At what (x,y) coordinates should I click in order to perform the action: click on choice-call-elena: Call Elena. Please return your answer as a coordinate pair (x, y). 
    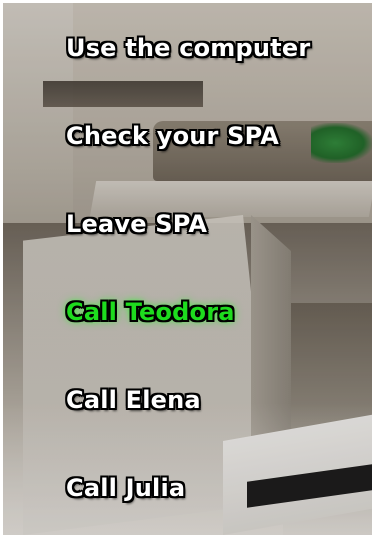
    Looking at the image, I should click on (133, 400).